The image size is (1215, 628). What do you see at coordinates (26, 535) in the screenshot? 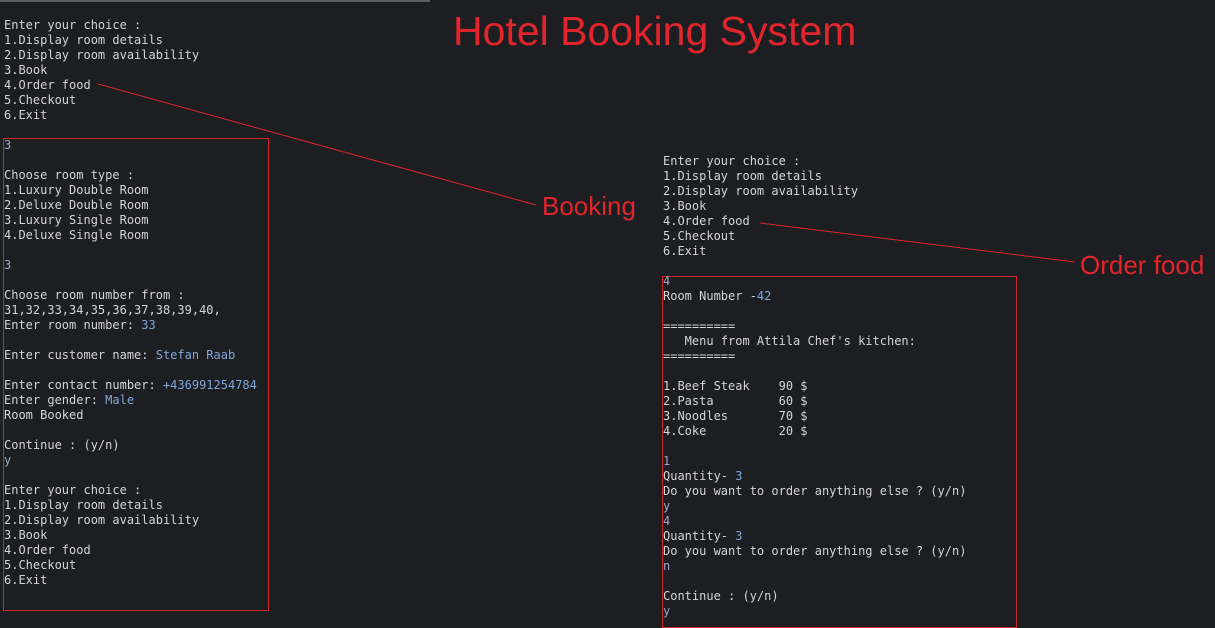
I see `console-output-line: 3.Book` at bounding box center [26, 535].